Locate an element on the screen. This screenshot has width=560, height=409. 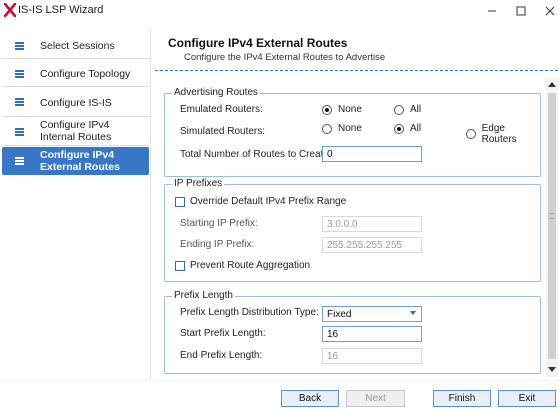
radio-label: Edge Routers is located at coordinates (499, 134).